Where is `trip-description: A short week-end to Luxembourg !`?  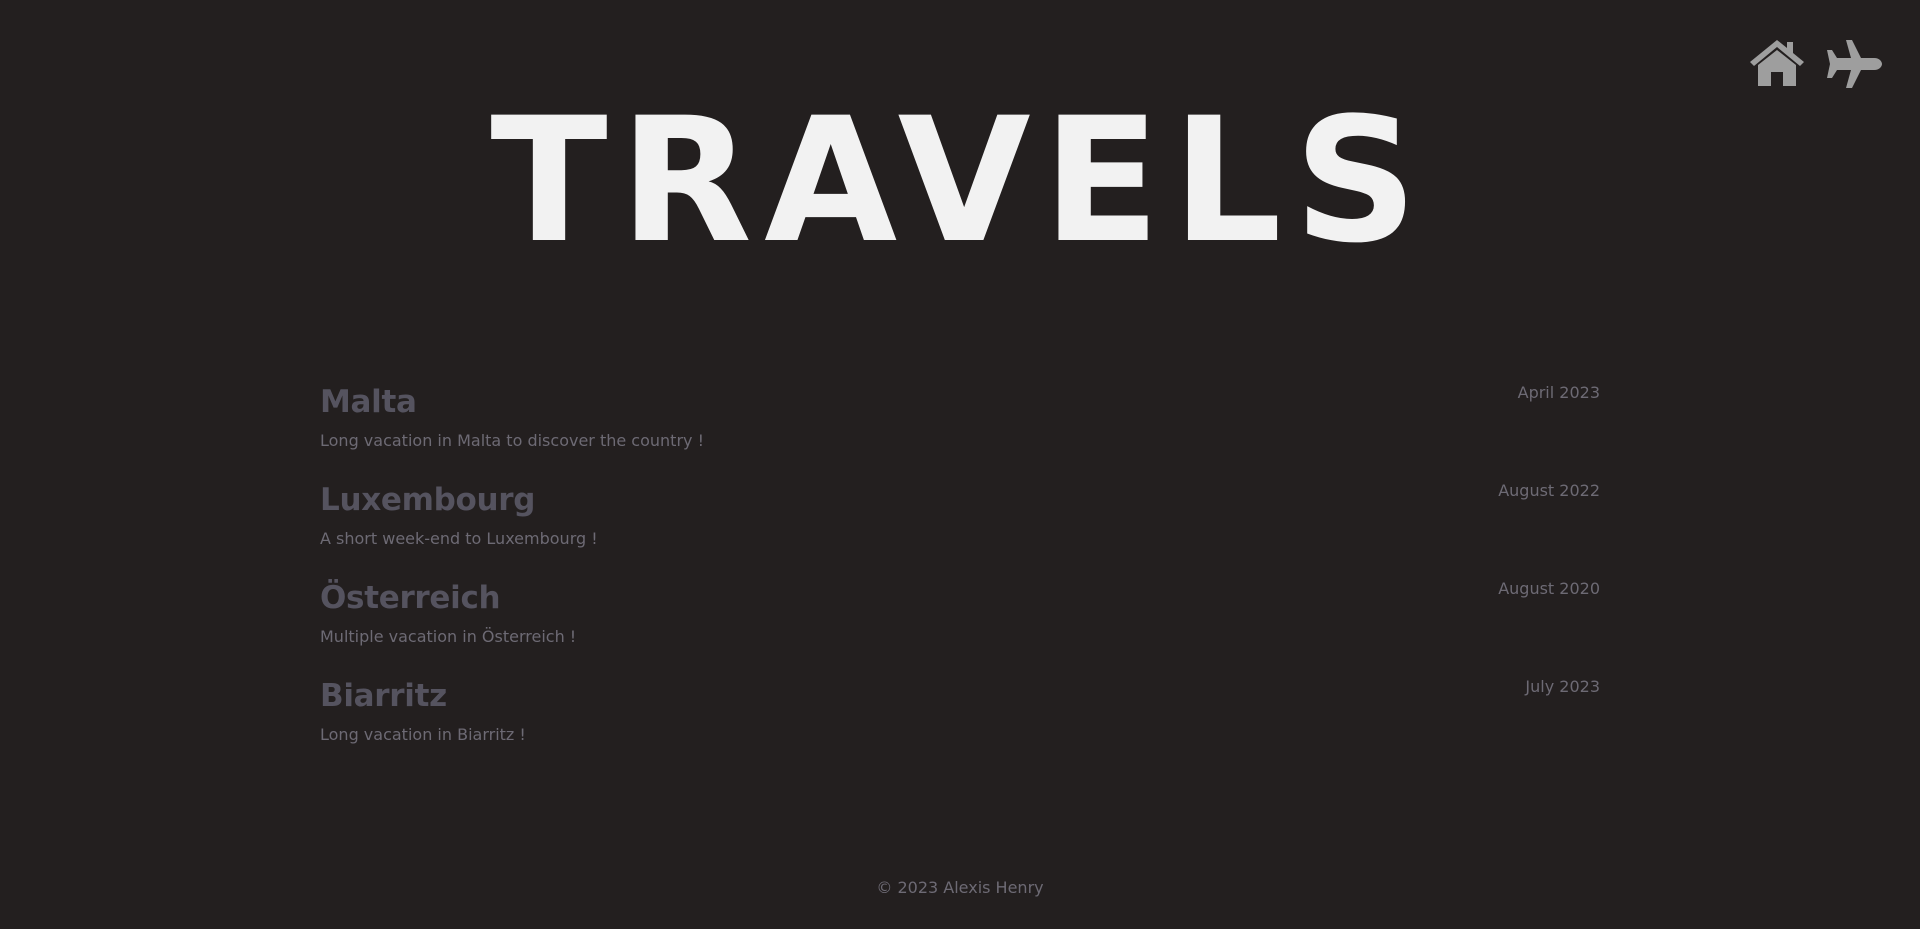
trip-description: A short week-end to Luxembourg ! is located at coordinates (459, 538).